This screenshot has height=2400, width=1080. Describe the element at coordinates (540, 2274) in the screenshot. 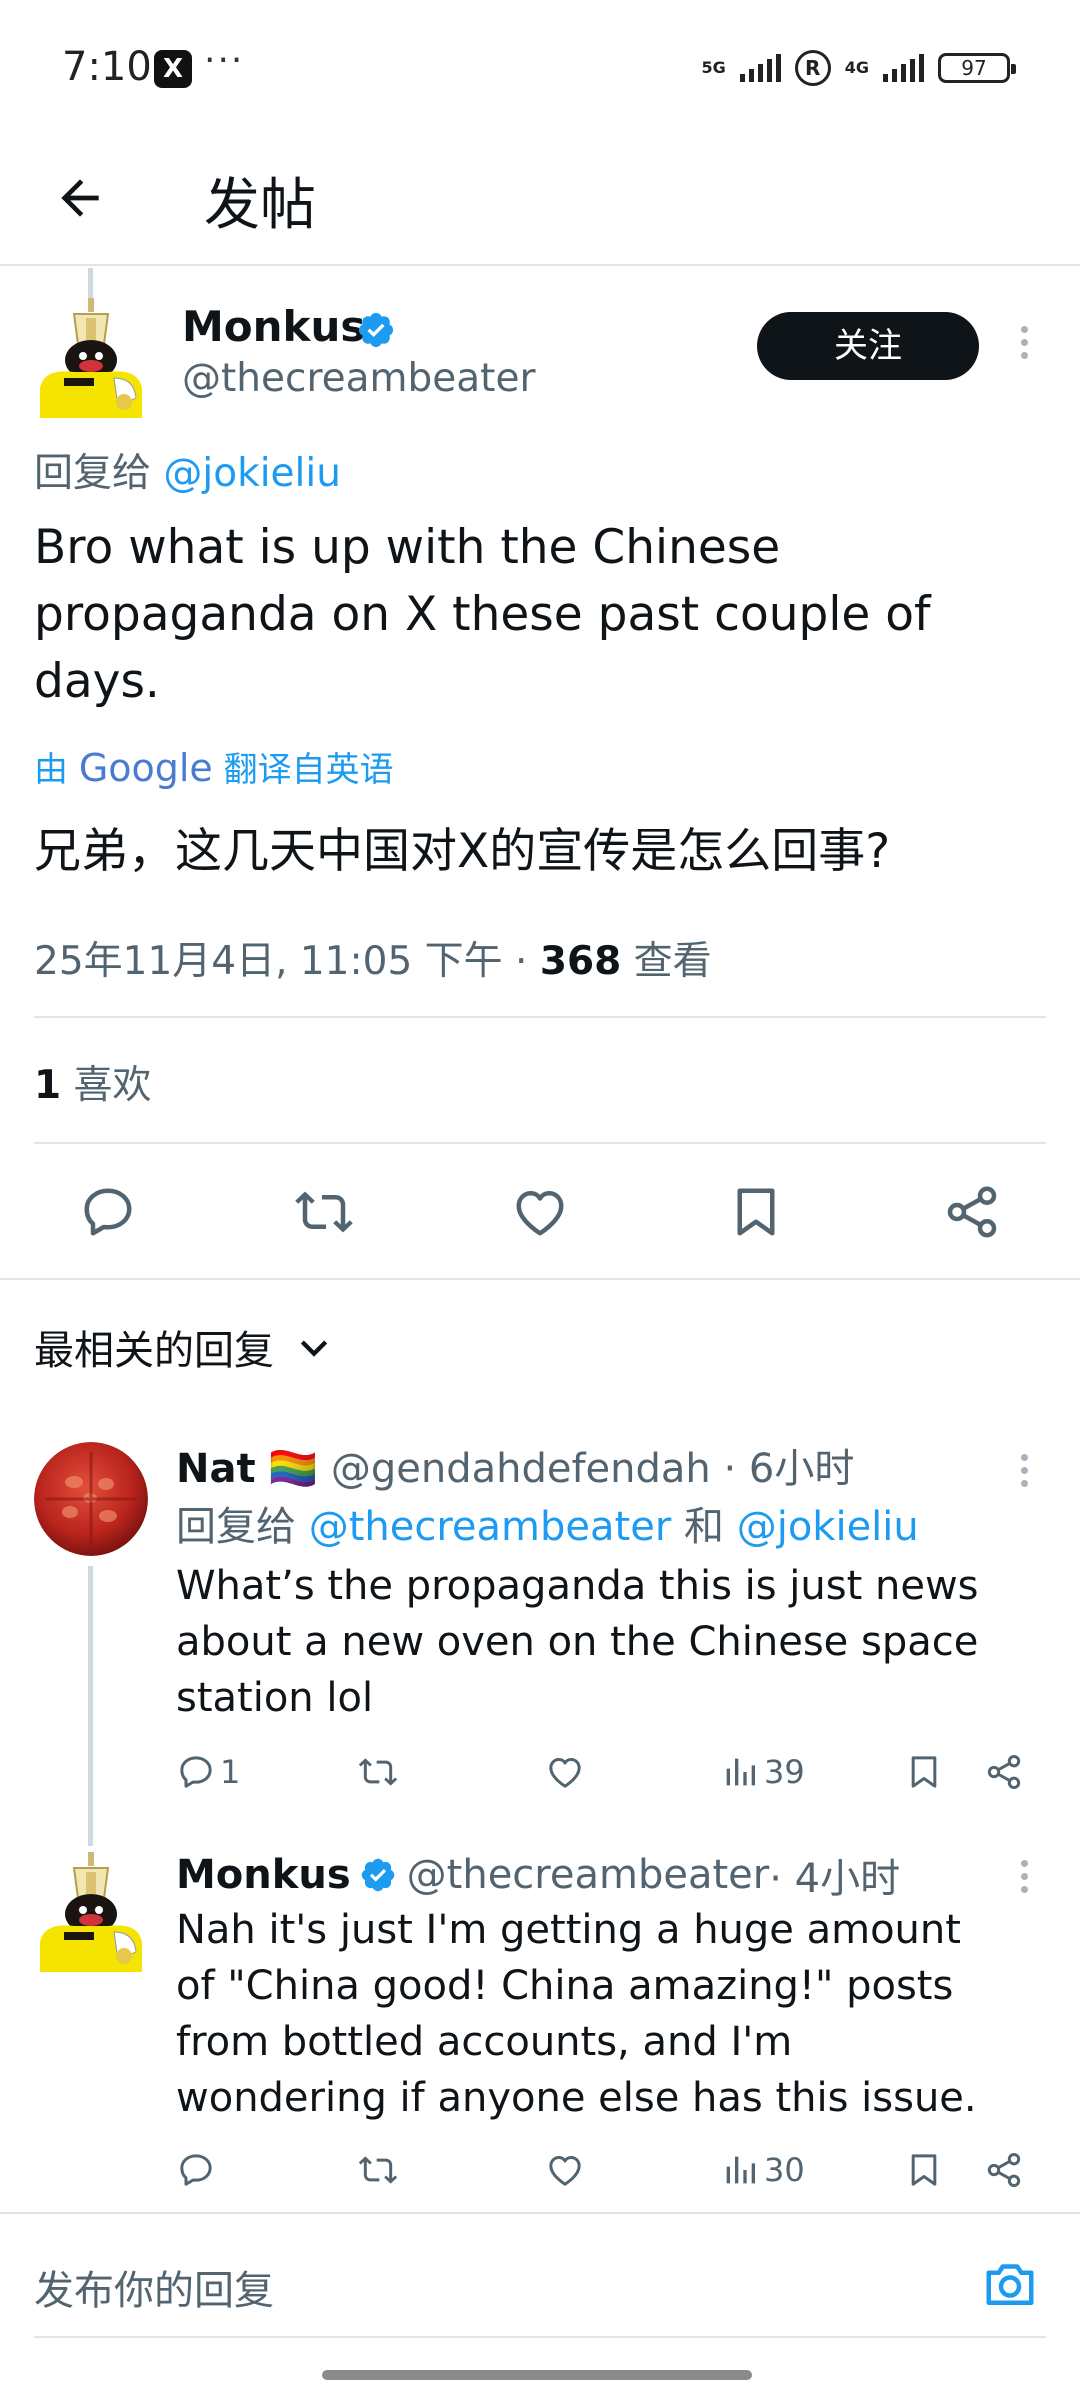

I see `compose-reply-input: 发布你的回复` at that location.